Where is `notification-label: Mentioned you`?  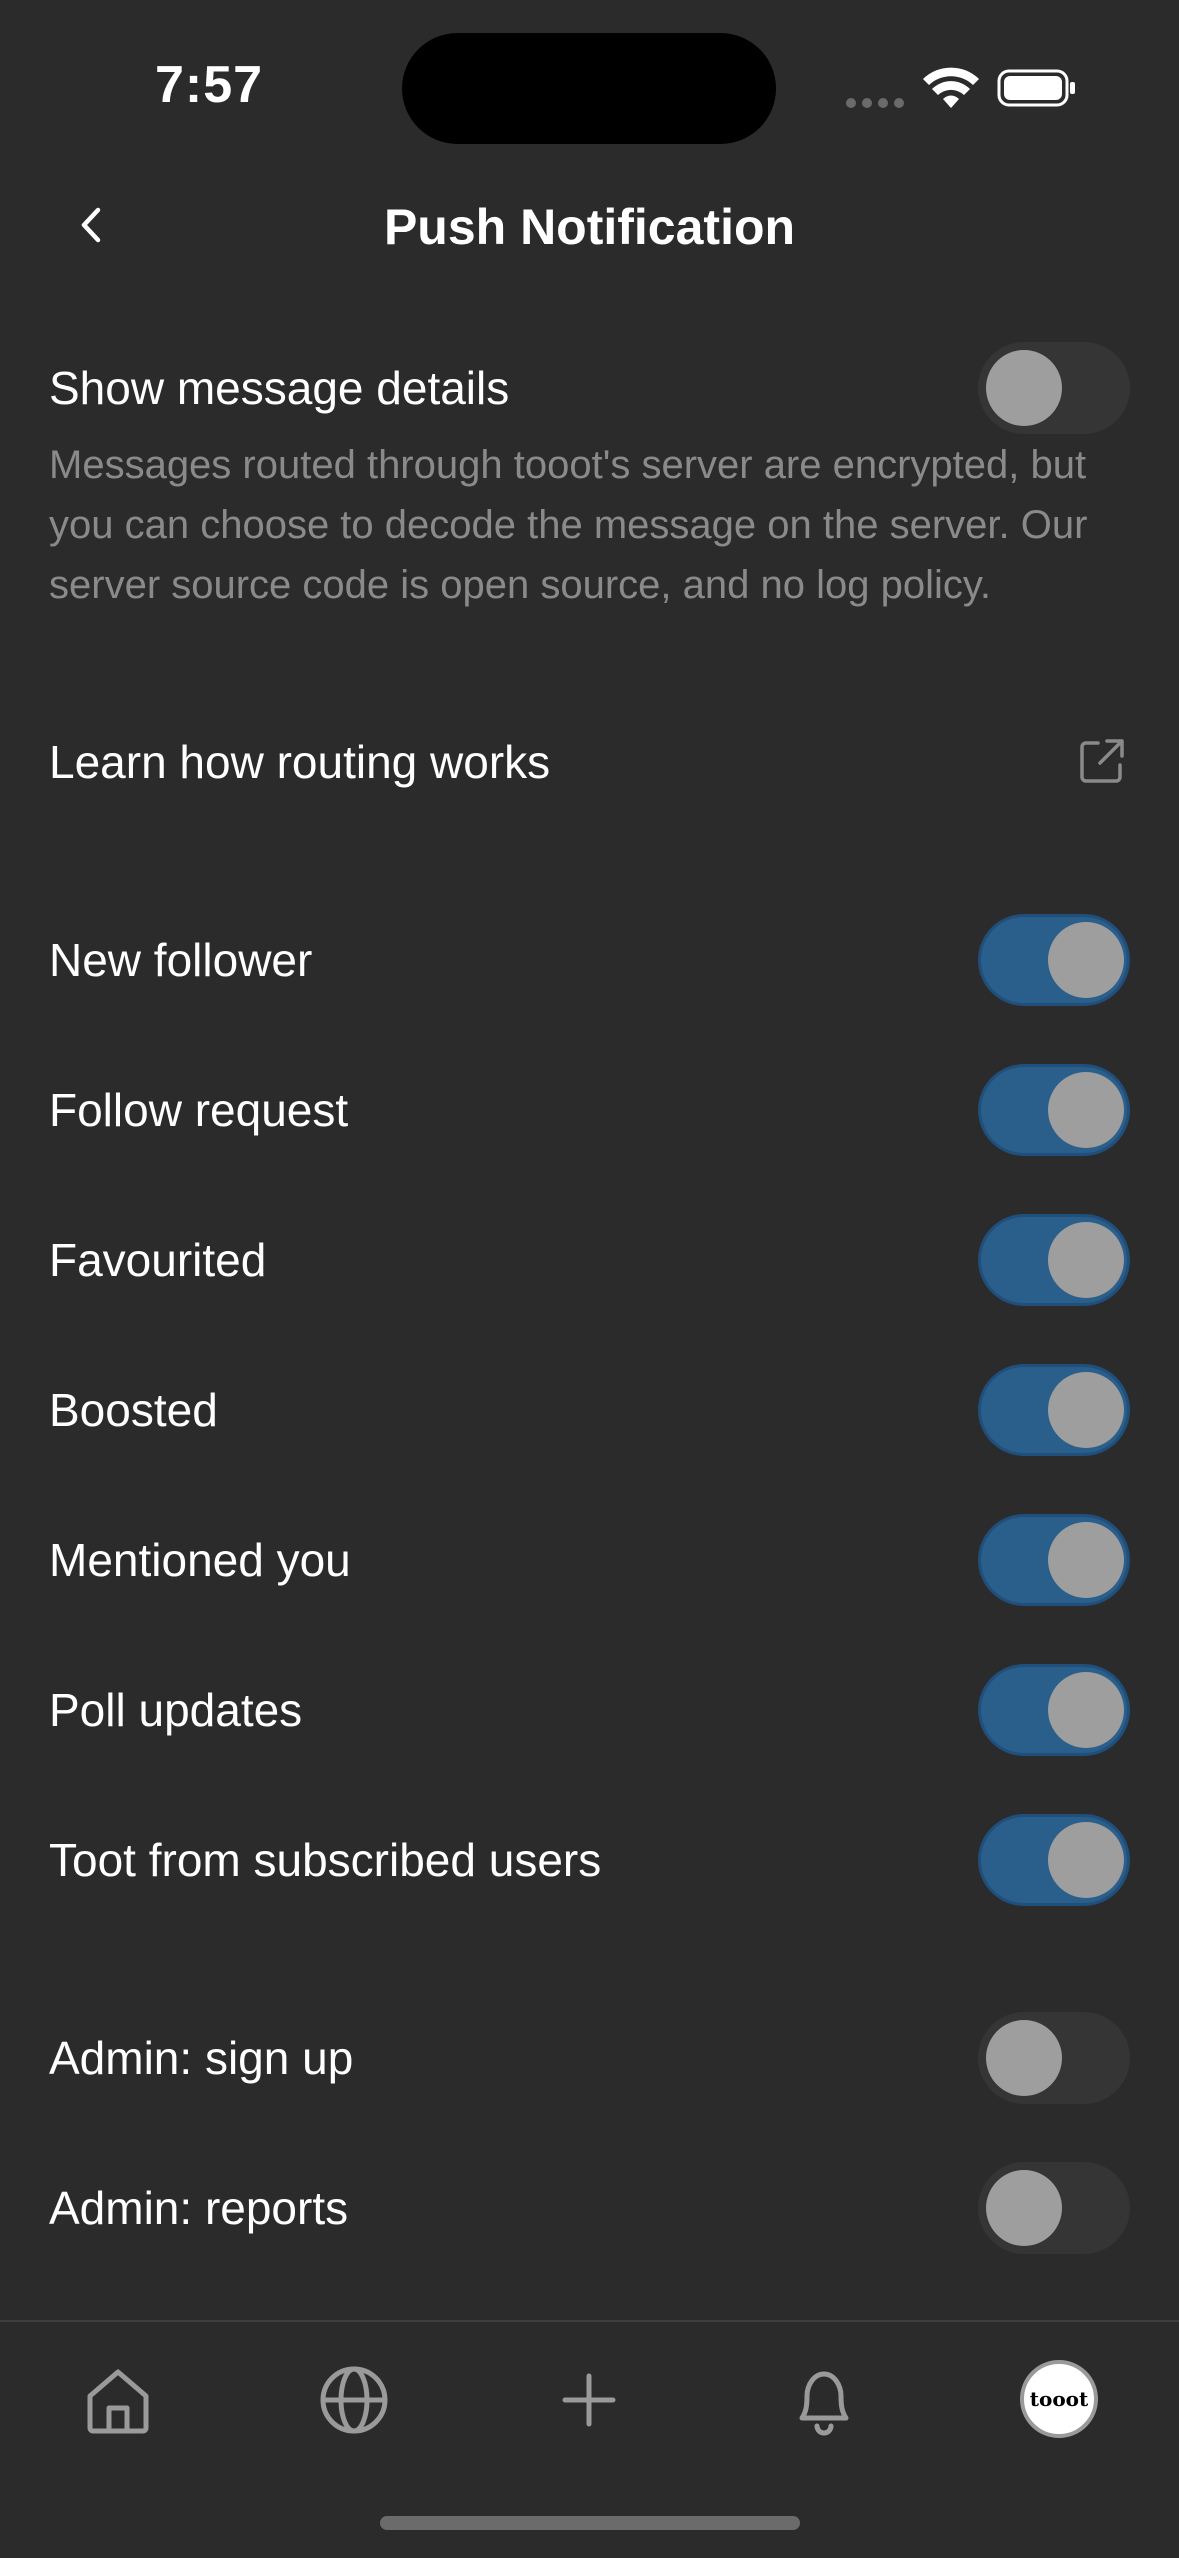 notification-label: Mentioned you is located at coordinates (200, 1560).